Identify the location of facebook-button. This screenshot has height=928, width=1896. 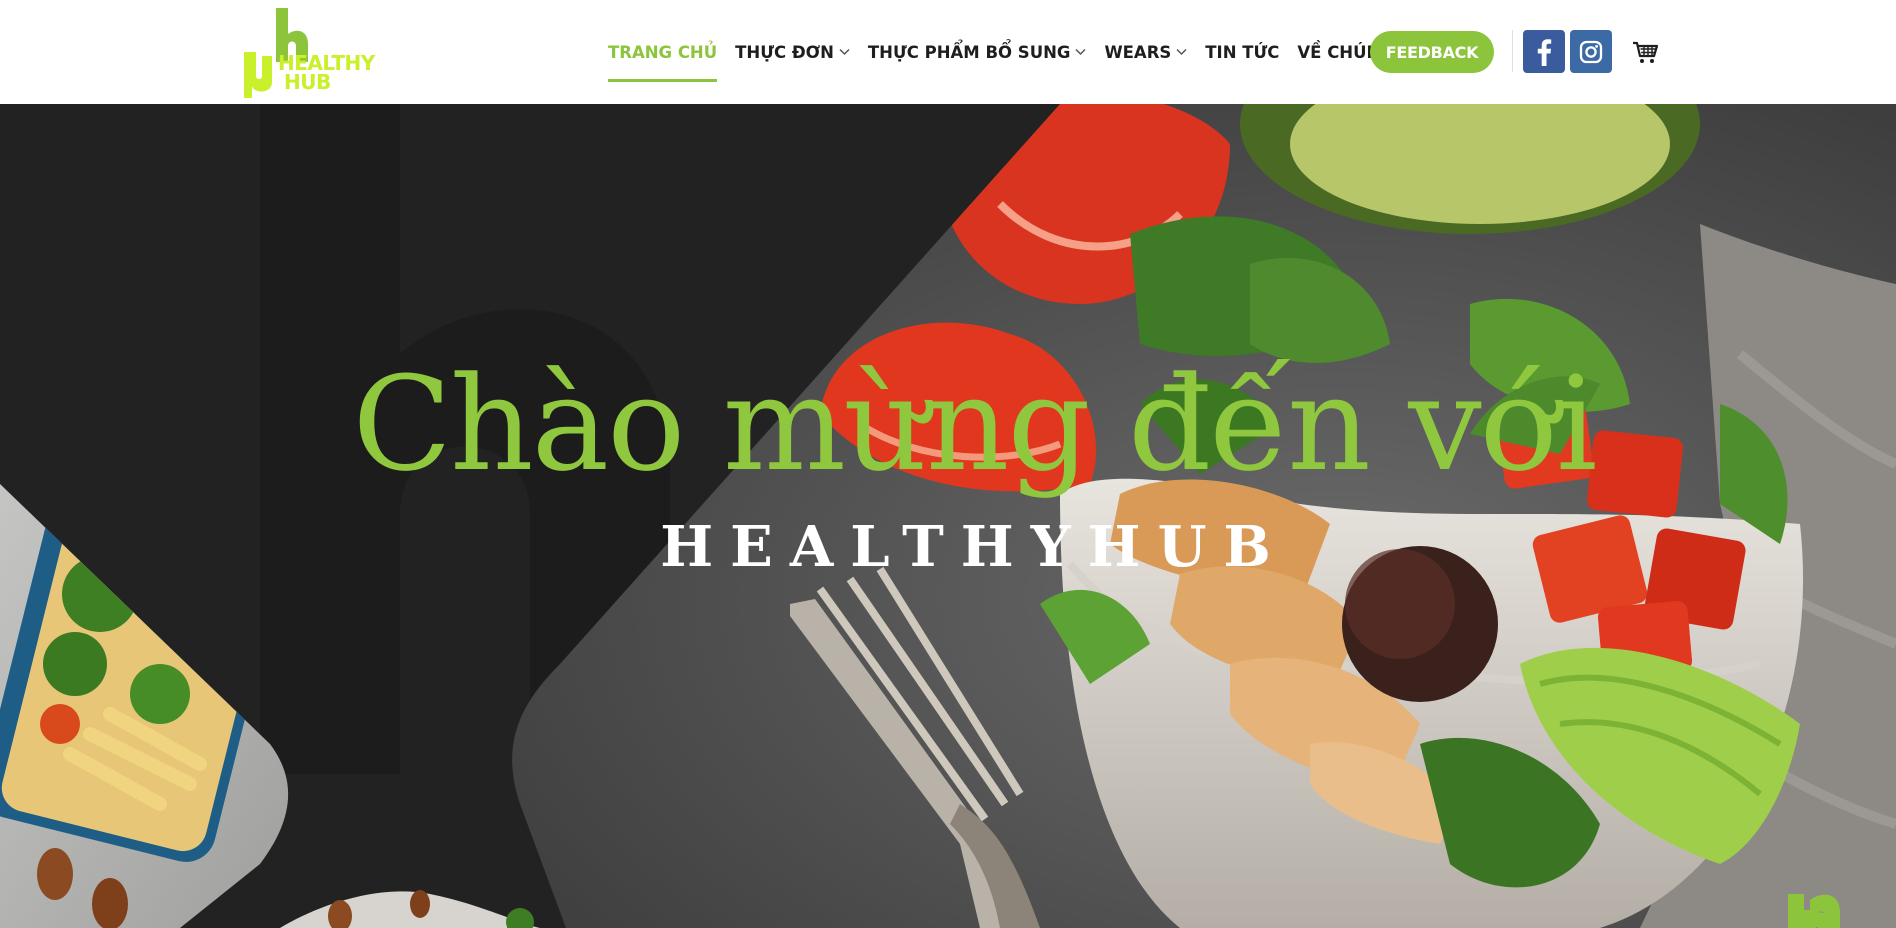
(1544, 51).